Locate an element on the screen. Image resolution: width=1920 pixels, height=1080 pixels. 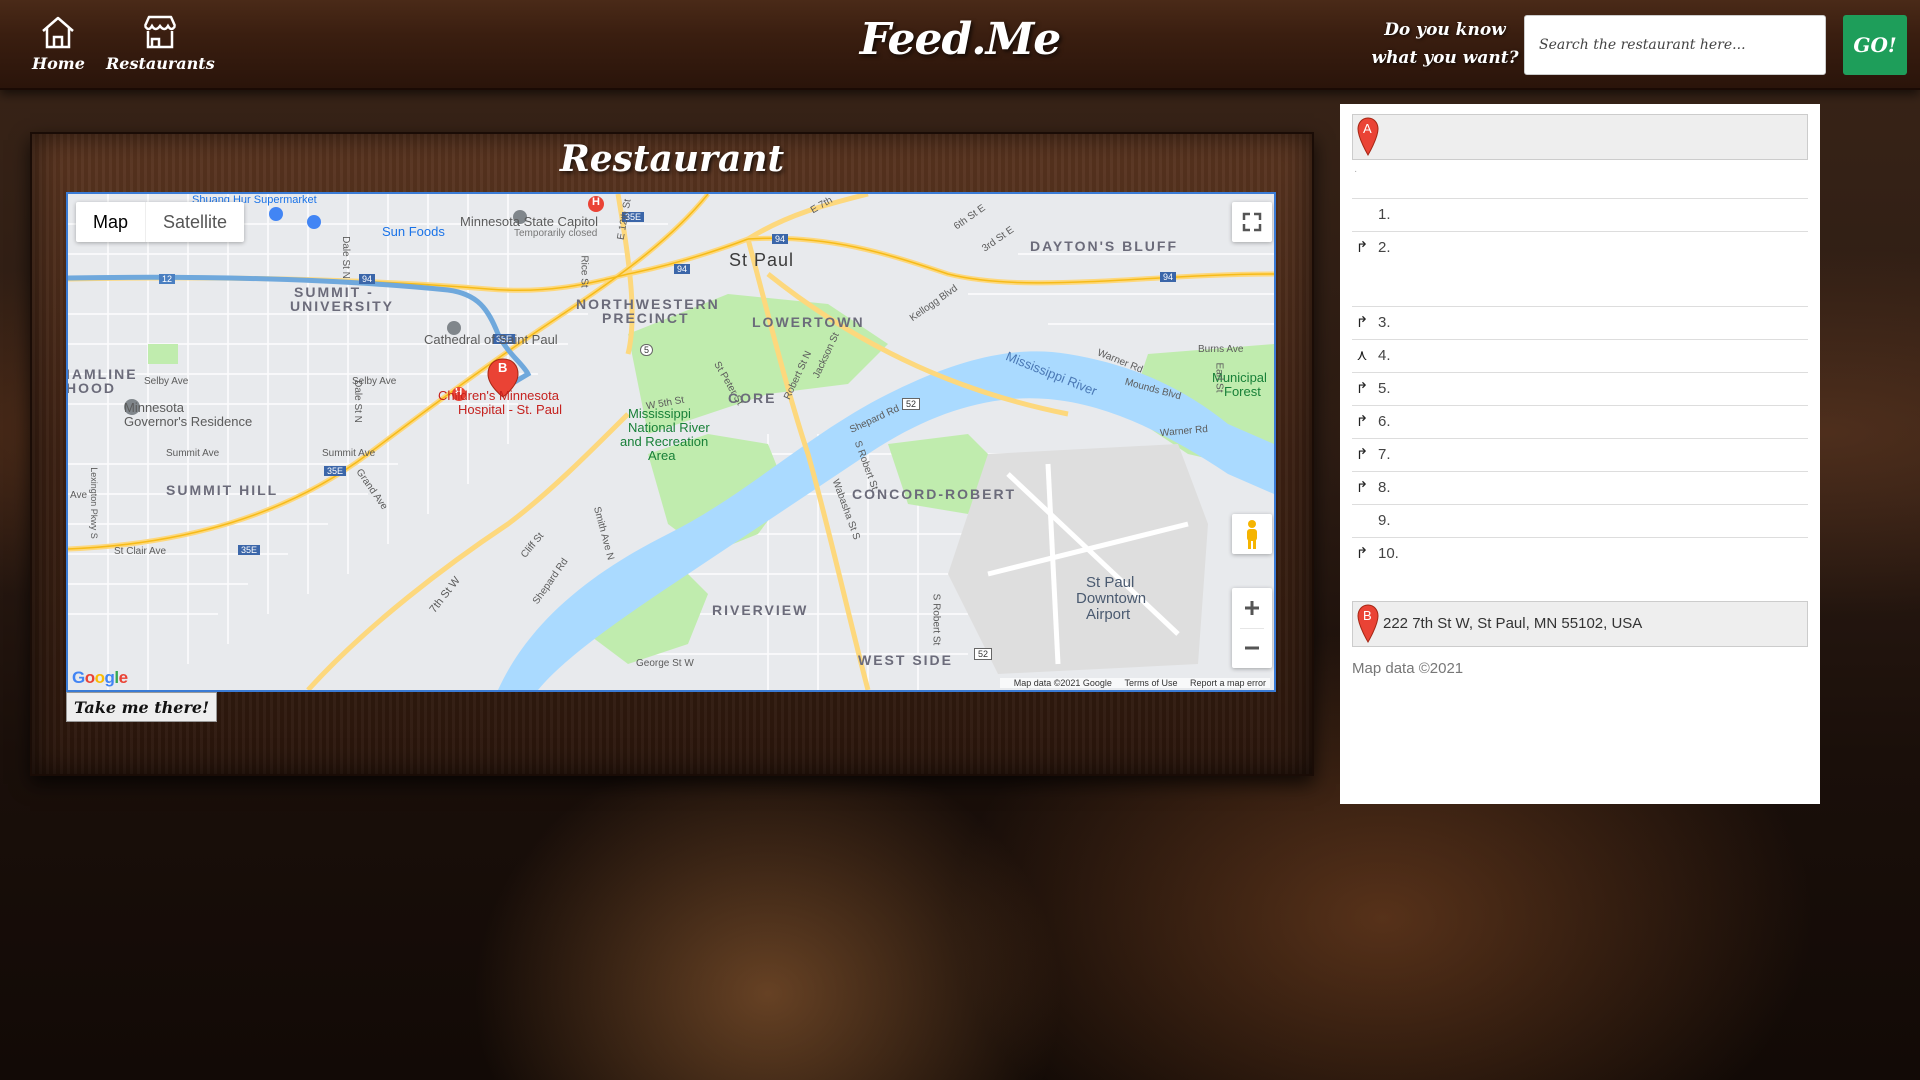
direction-step: ↱ 6. is located at coordinates (1580, 421).